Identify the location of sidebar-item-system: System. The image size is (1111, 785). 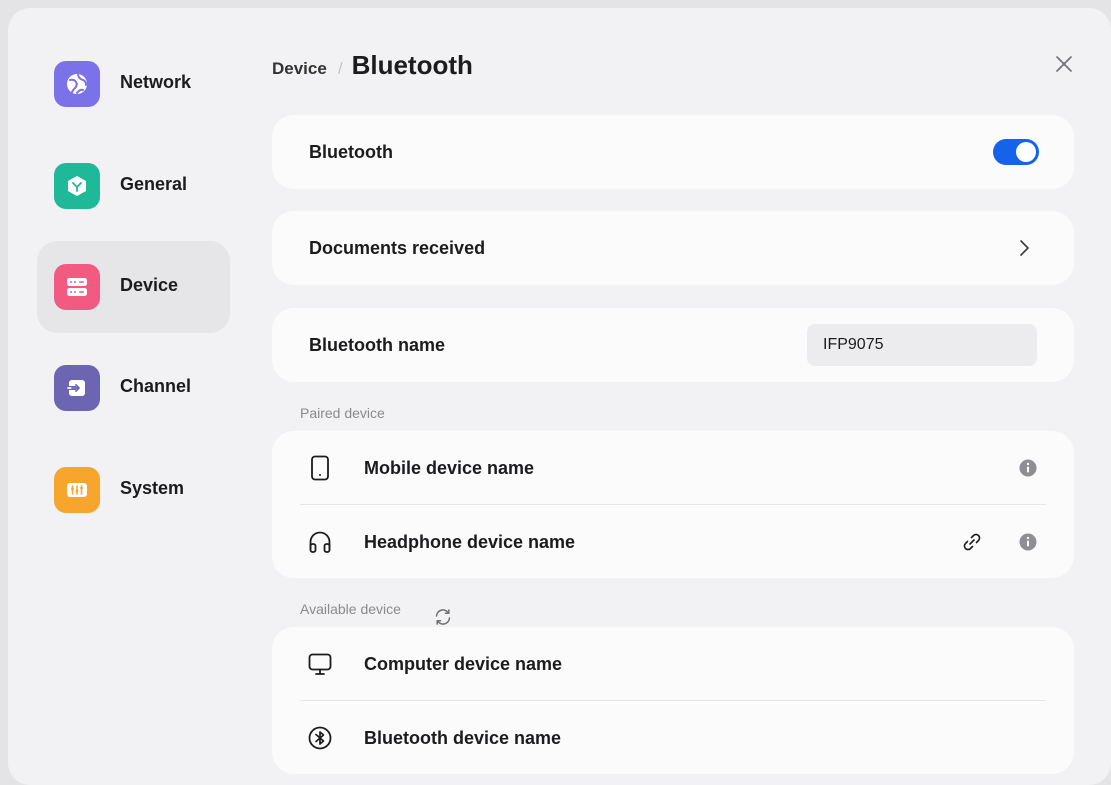
(133, 490).